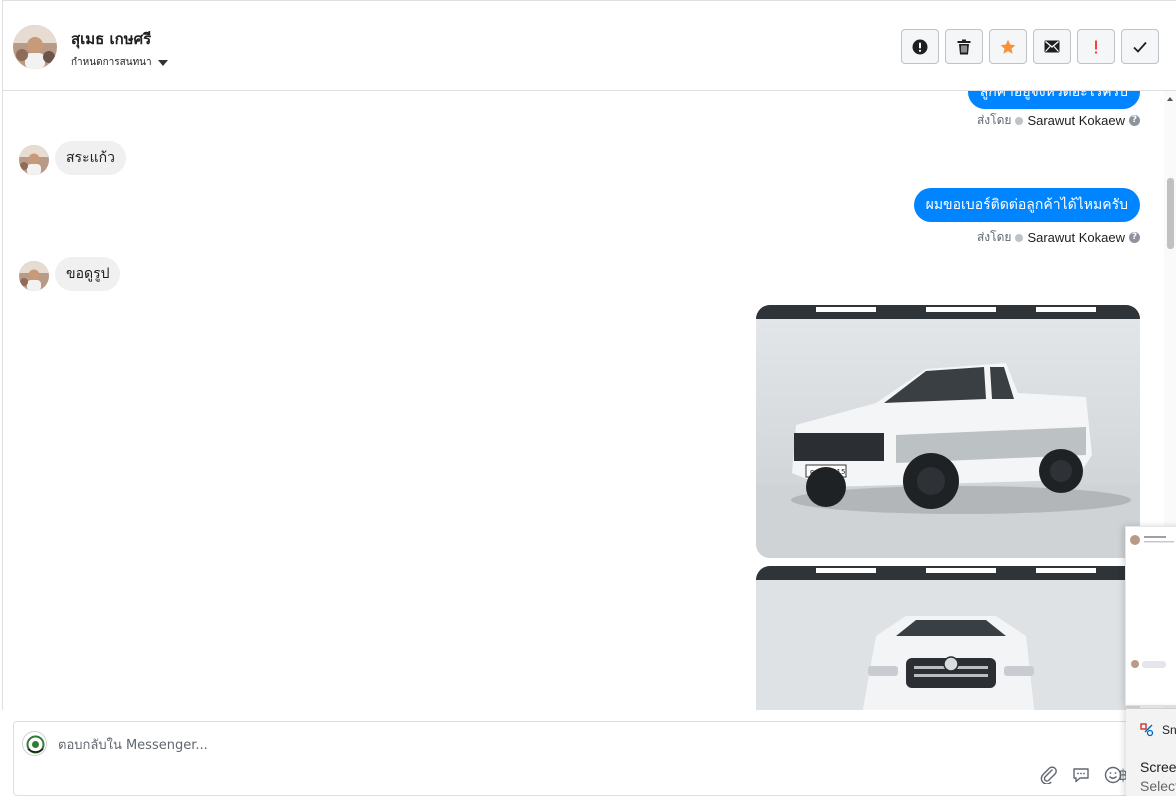 This screenshot has width=1176, height=796. What do you see at coordinates (1053, 100) in the screenshot?
I see `outgoing-message: ลูกค้าอยู่จังหวัดอะไรครับ` at bounding box center [1053, 100].